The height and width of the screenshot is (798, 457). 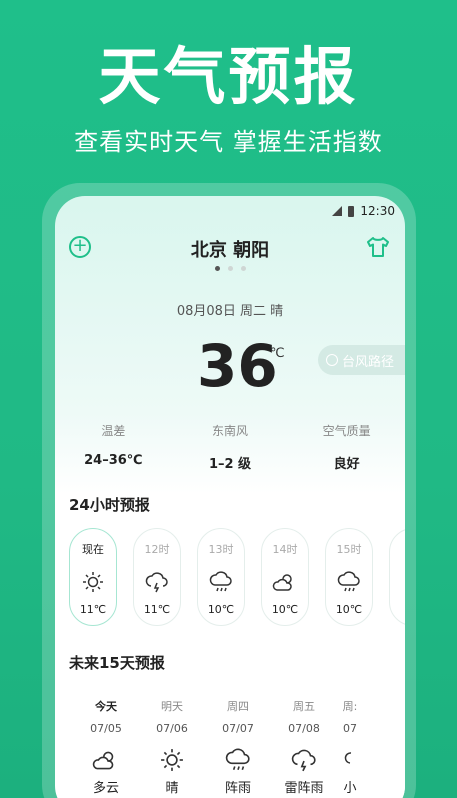 What do you see at coordinates (346, 447) in the screenshot?
I see `stat-air-quality: 空气质量 良好` at bounding box center [346, 447].